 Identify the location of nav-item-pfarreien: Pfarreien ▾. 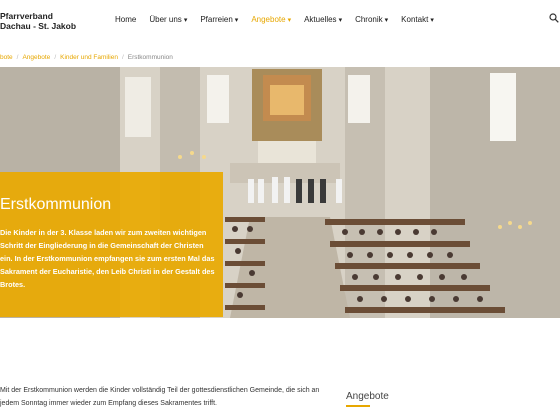
(219, 19).